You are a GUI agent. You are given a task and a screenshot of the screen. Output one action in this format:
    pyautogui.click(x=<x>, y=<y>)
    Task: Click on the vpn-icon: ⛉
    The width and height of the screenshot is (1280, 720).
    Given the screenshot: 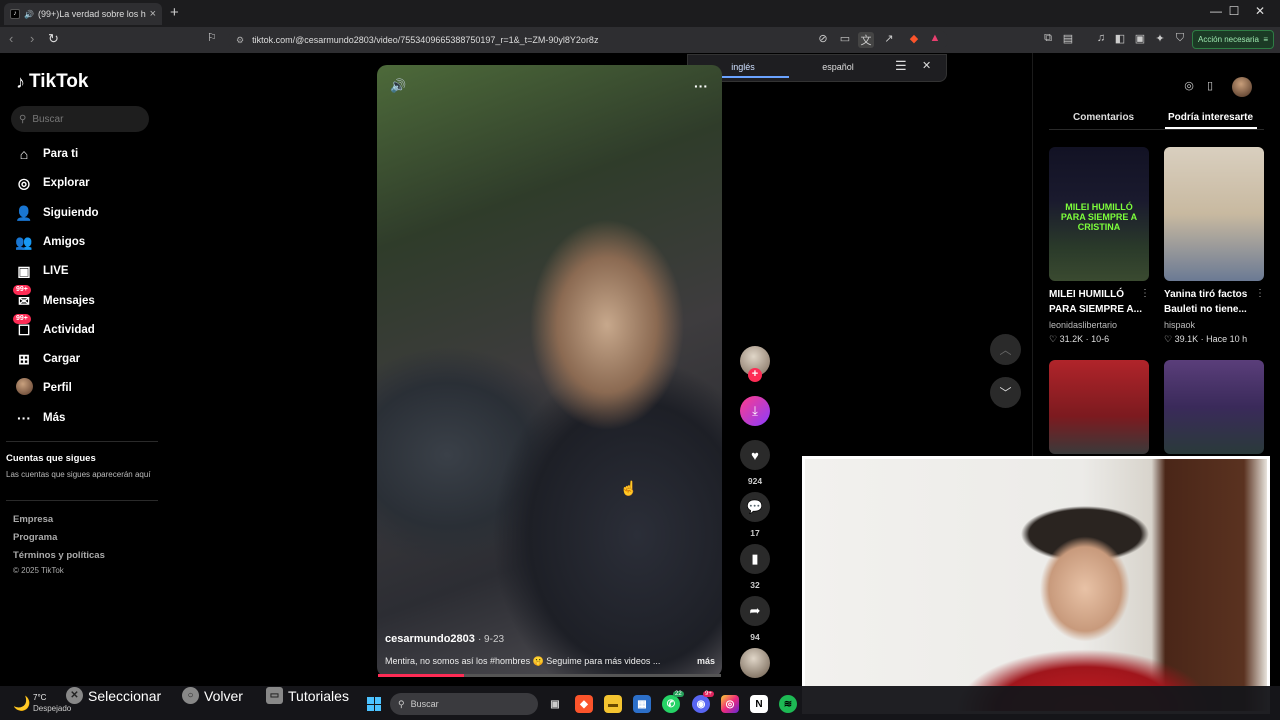 What is the action you would take?
    pyautogui.click(x=1180, y=38)
    